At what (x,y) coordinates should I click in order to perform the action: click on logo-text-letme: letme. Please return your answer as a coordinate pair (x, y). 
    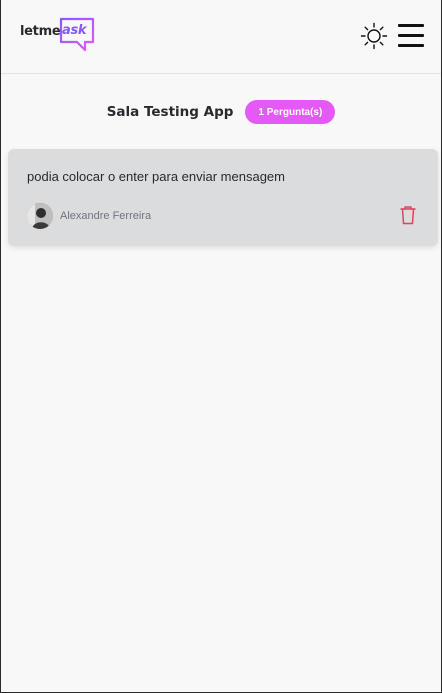
    Looking at the image, I should click on (40, 31).